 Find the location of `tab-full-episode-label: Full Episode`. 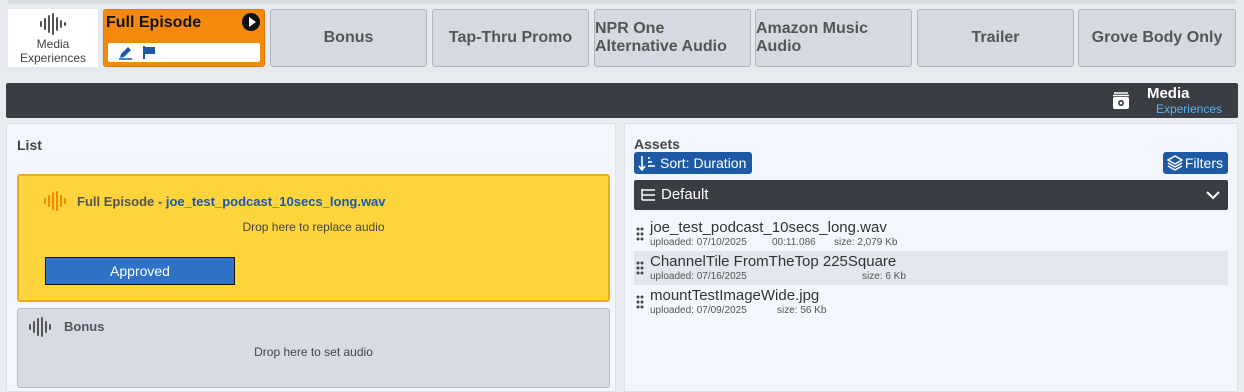

tab-full-episode-label: Full Episode is located at coordinates (154, 22).